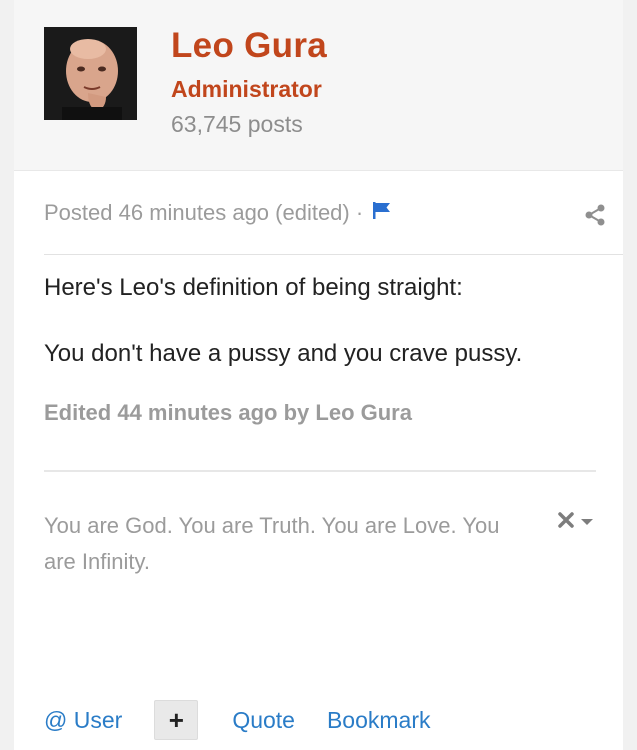  I want to click on caret-down-icon, so click(587, 523).